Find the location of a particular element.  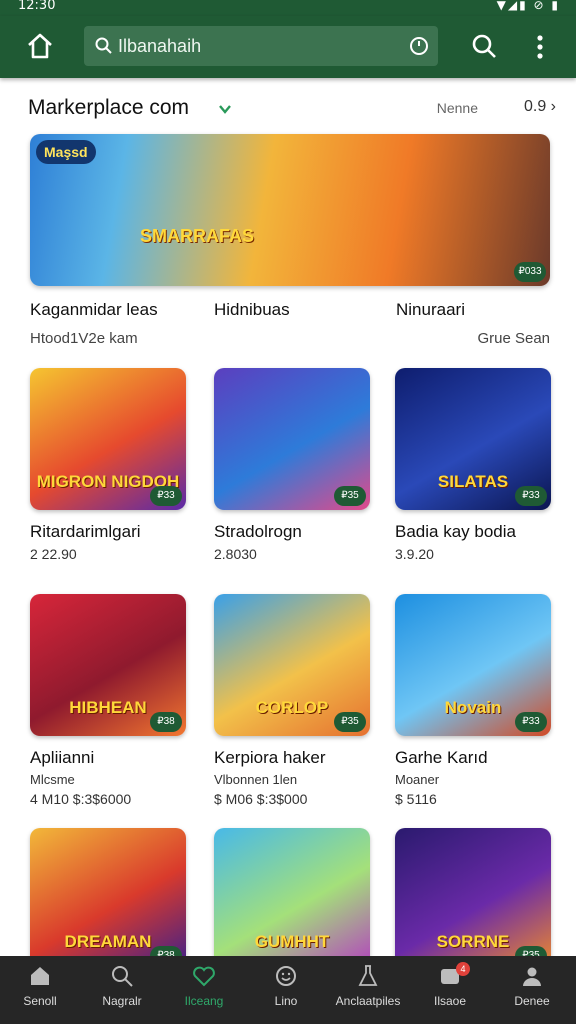

nav-label: Senoll is located at coordinates (40, 1001).